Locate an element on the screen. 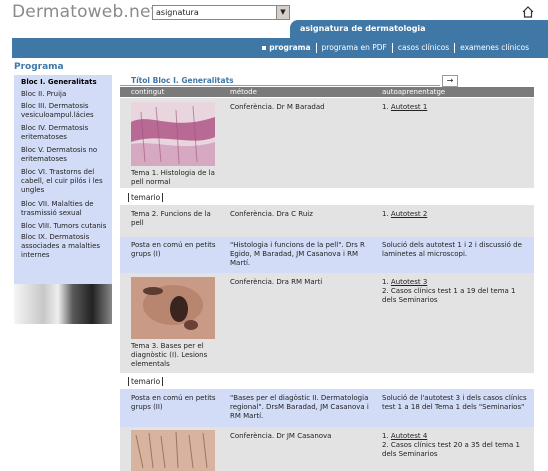  nav-casos-clinicos: casos clínicos is located at coordinates (422, 48).